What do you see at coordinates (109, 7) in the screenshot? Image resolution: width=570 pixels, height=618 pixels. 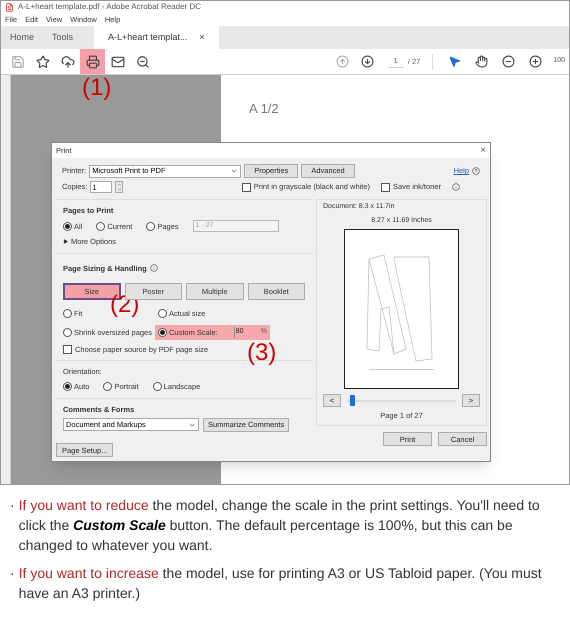 I see `window-title: A-L+heart template.pdf - Adobe Acrobat Reader DC` at bounding box center [109, 7].